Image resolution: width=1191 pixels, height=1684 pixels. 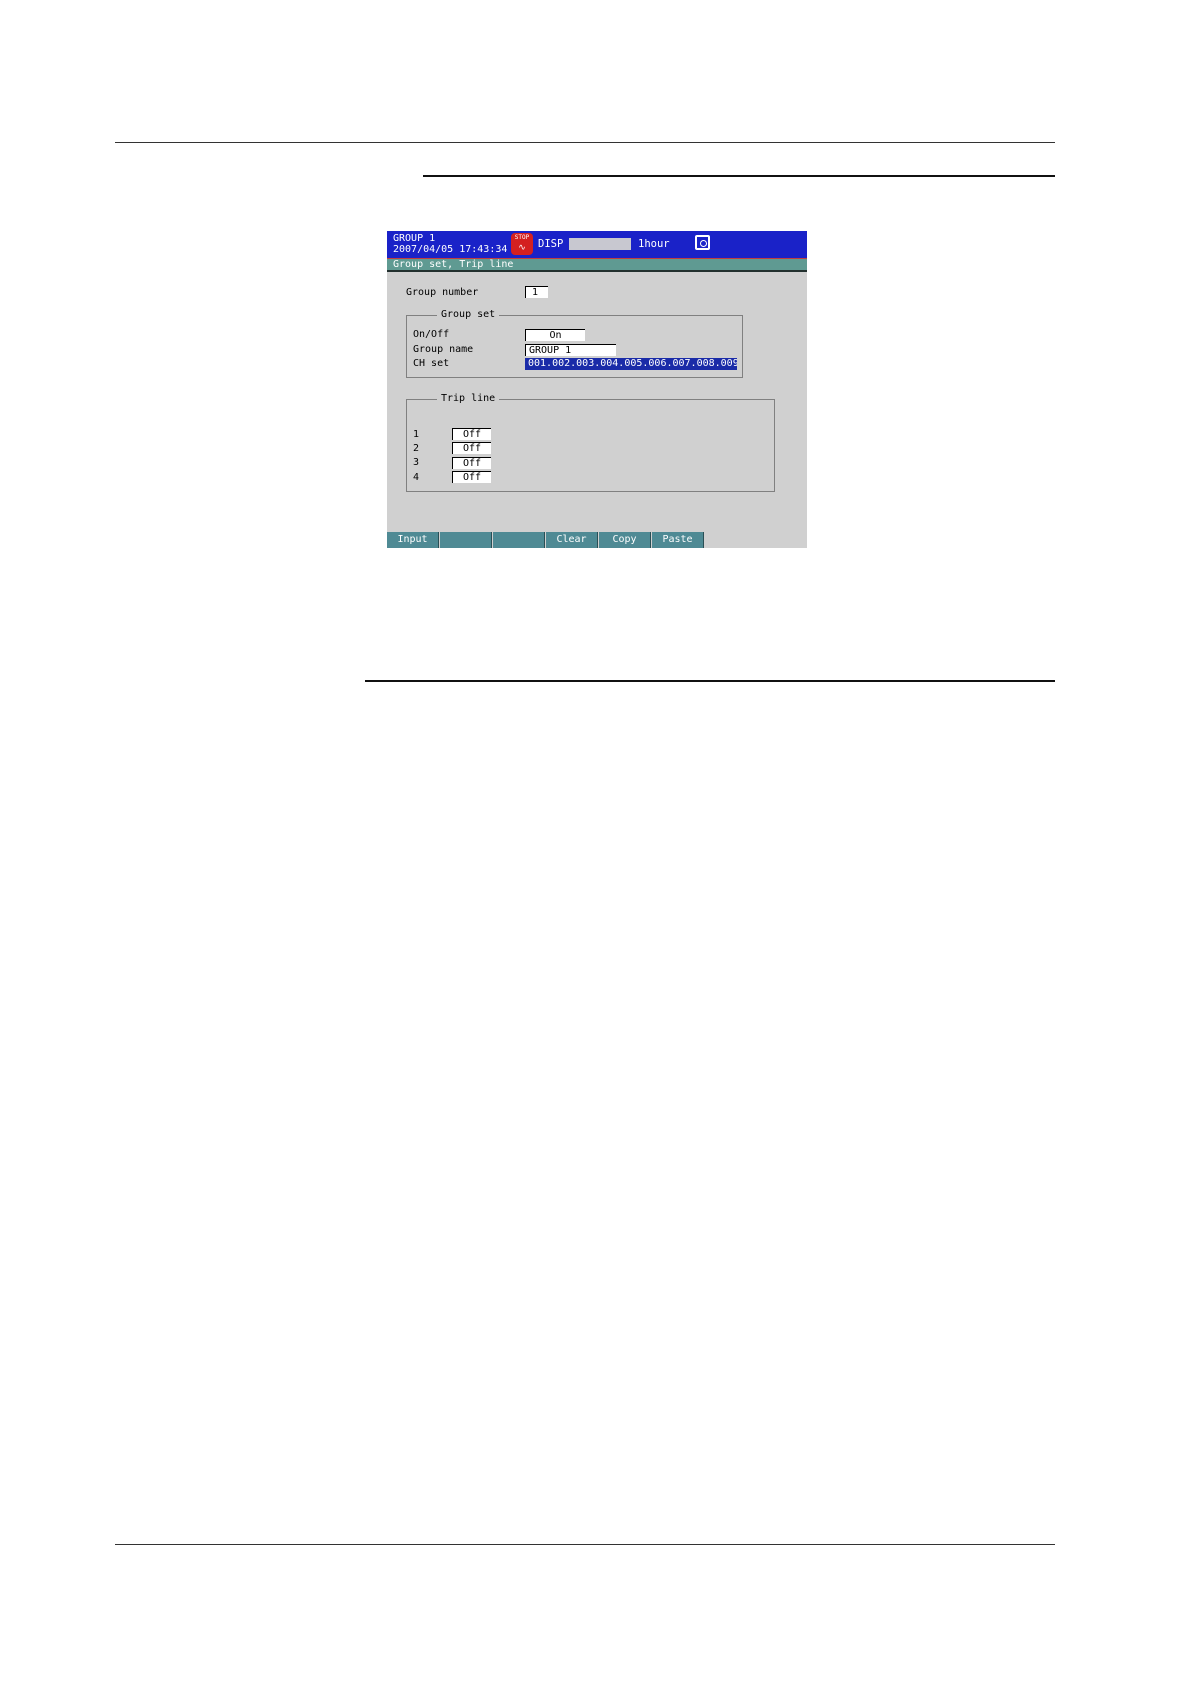 I want to click on trip-line-1-field: Off, so click(x=471, y=434).